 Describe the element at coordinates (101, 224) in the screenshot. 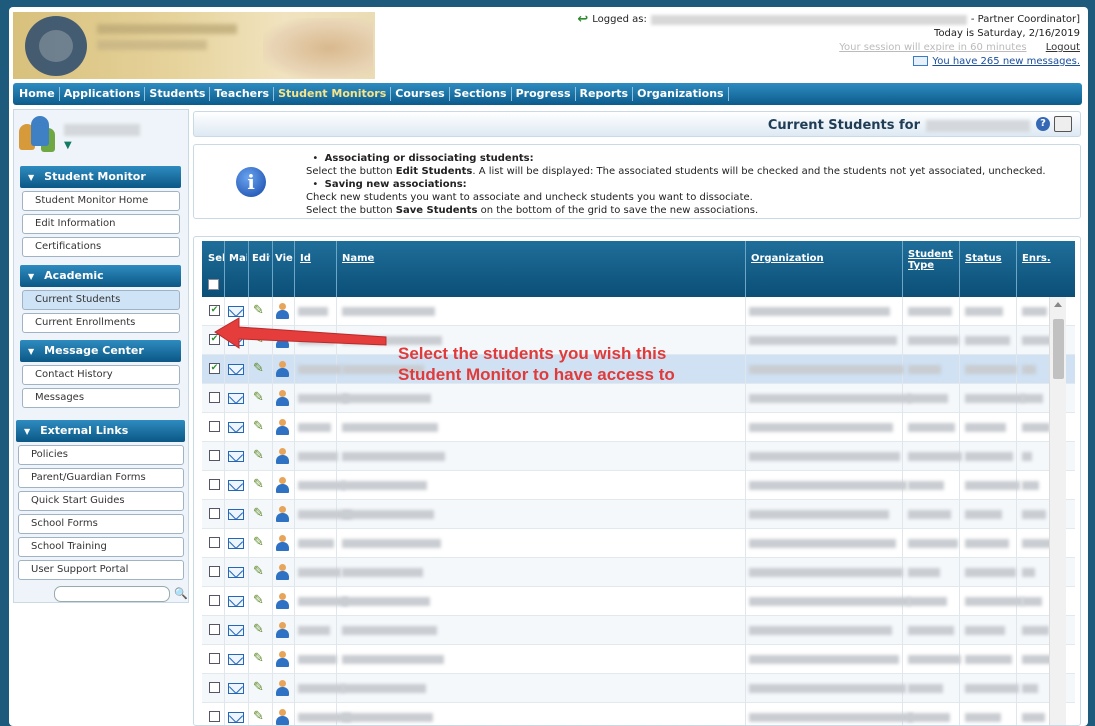

I see `sidebar-item-edit-information: Edit Information` at that location.